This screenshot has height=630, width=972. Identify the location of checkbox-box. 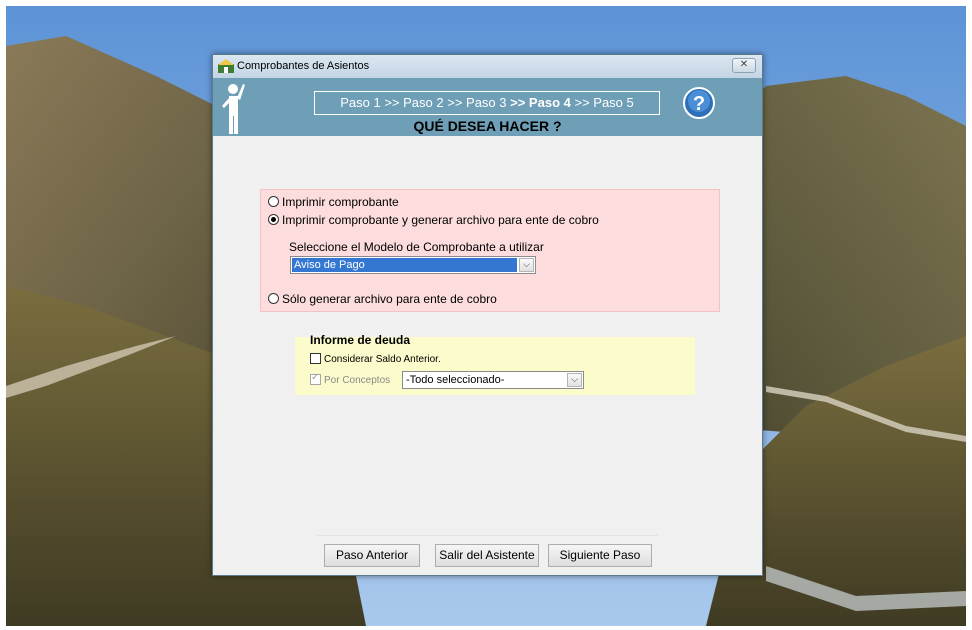
(315, 358).